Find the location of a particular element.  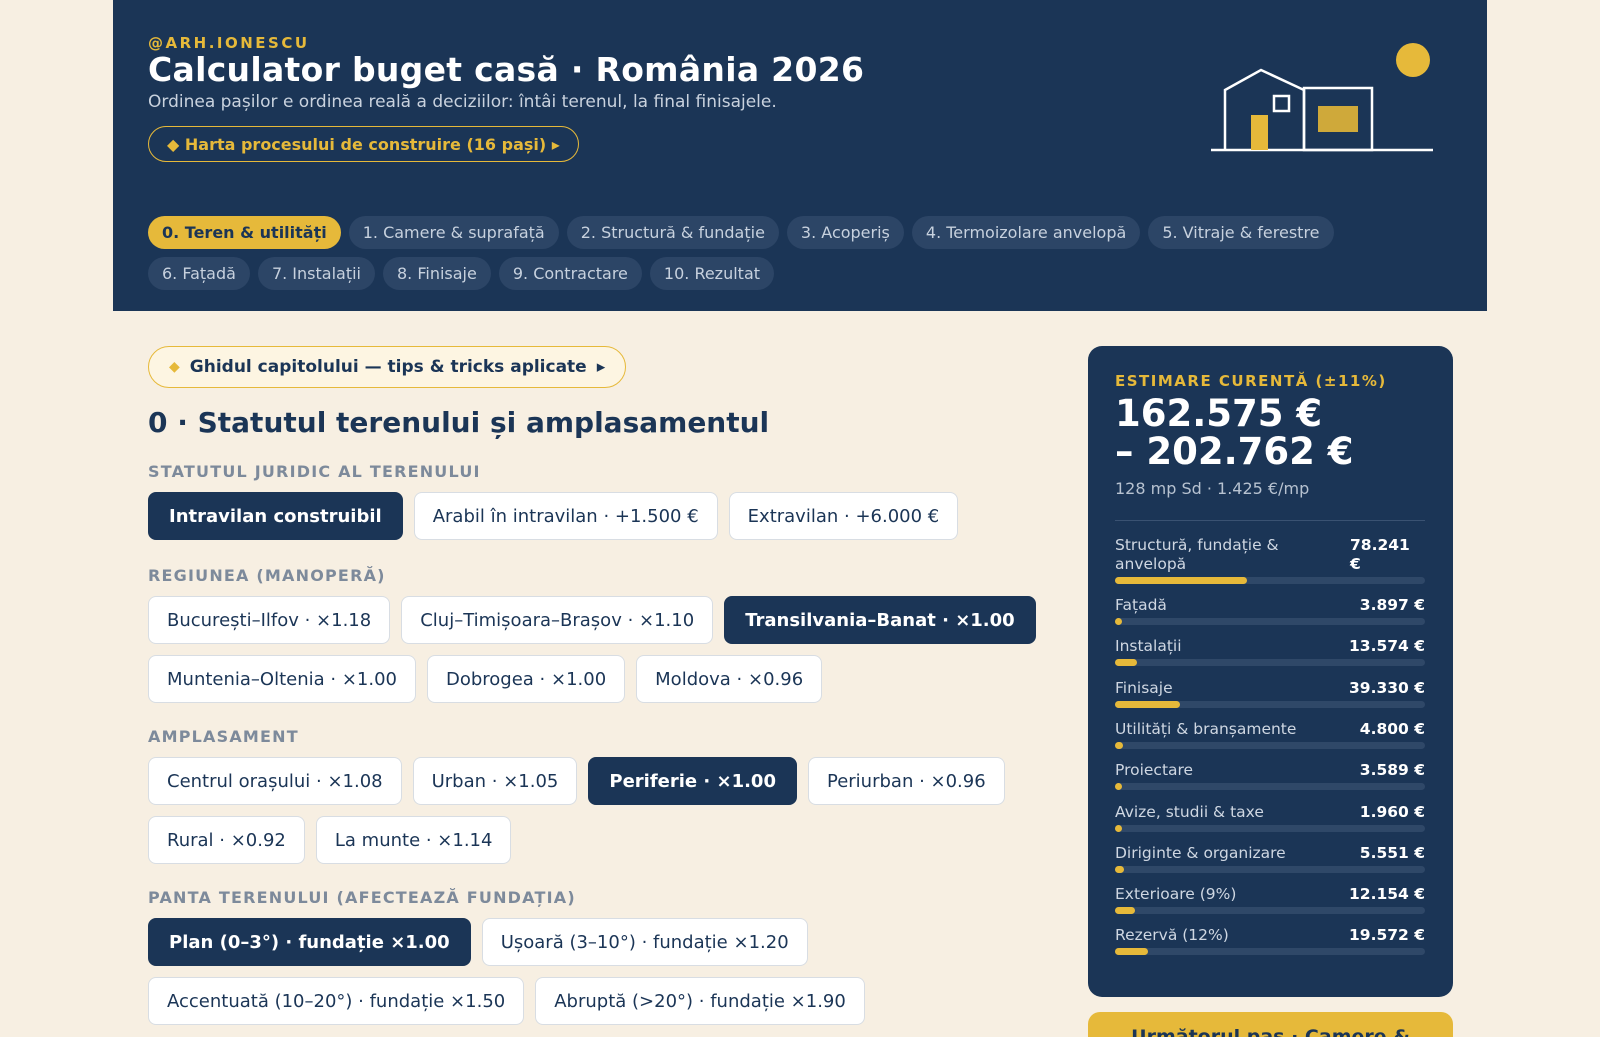

cost-item-name: Instalații is located at coordinates (1148, 646).